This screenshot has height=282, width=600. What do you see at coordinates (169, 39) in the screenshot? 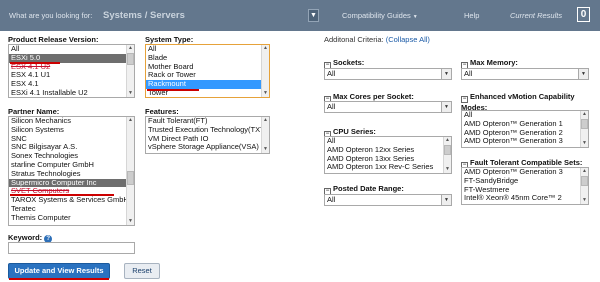
I see `system-type-label: System Type:` at bounding box center [169, 39].